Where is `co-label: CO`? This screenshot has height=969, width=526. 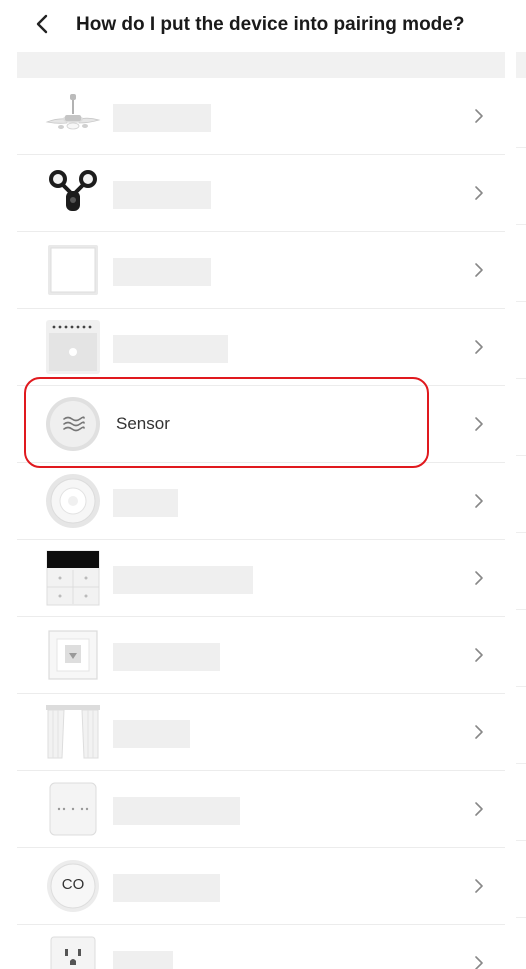 co-label: CO is located at coordinates (73, 884).